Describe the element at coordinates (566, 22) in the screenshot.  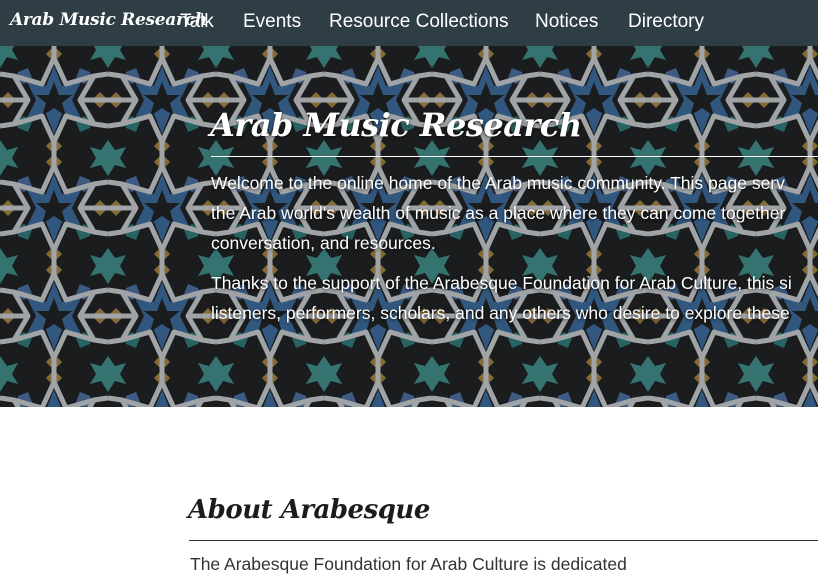
I see `nav-item-notices: Notices` at that location.